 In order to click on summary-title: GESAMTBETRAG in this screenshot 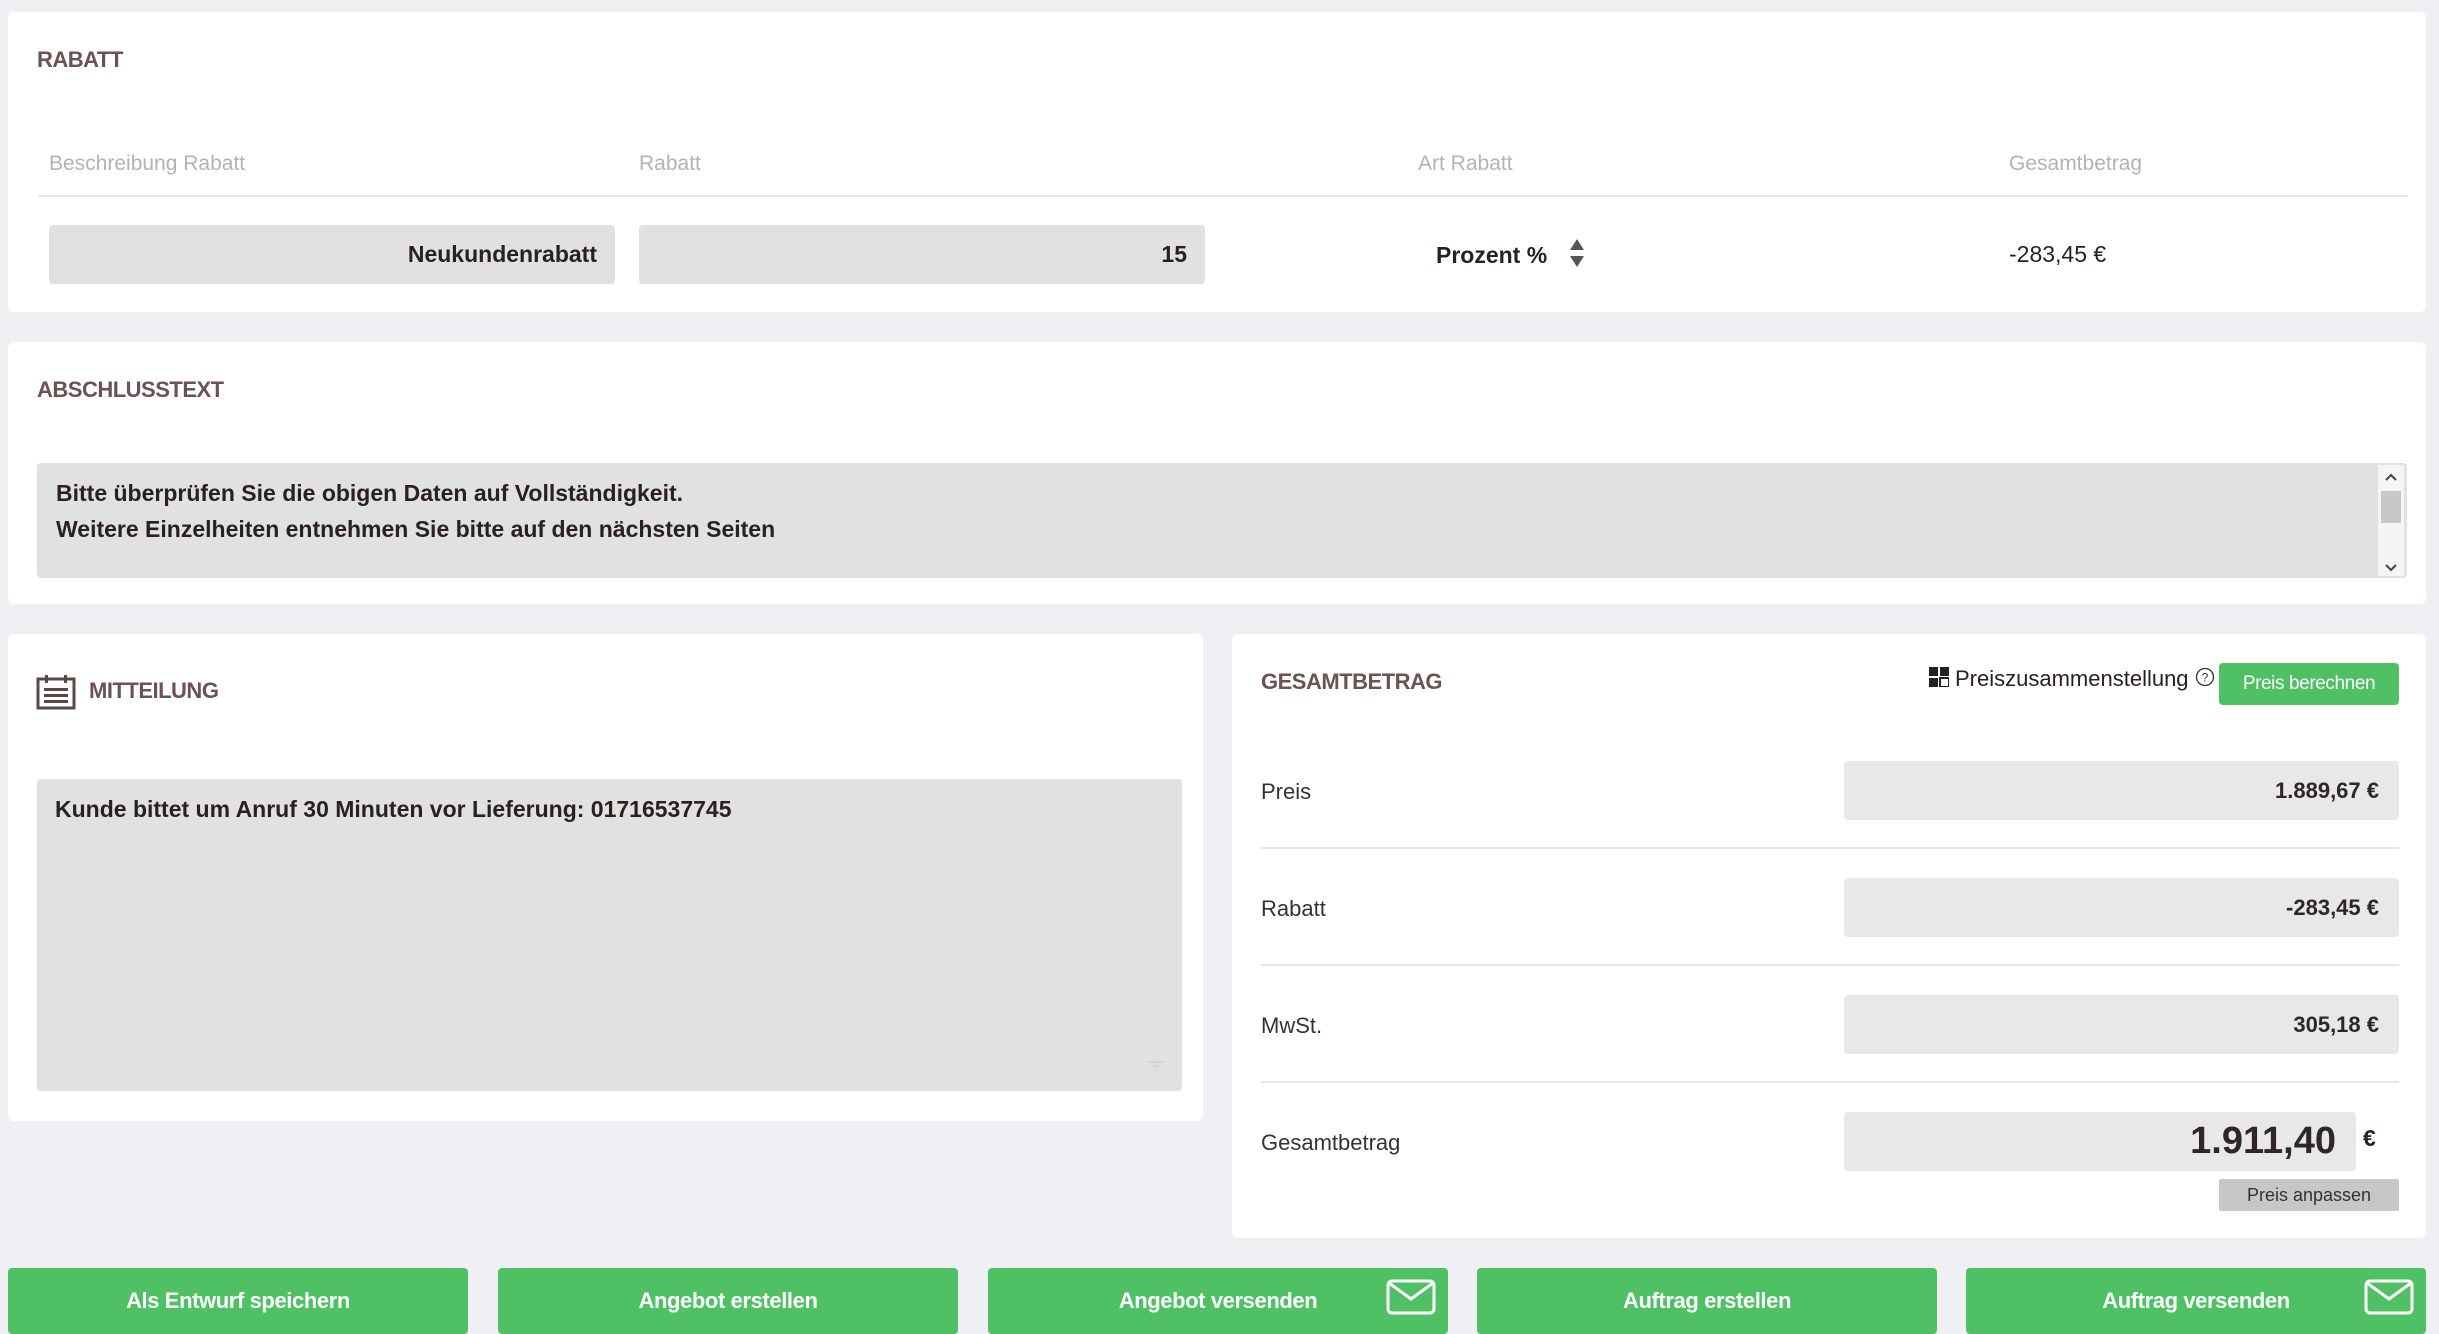, I will do `click(1352, 681)`.